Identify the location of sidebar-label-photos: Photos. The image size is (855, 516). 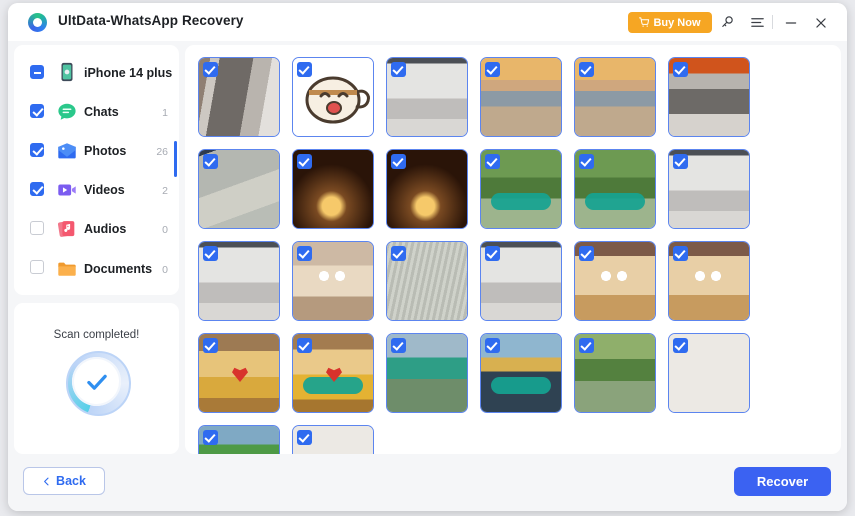
(105, 151).